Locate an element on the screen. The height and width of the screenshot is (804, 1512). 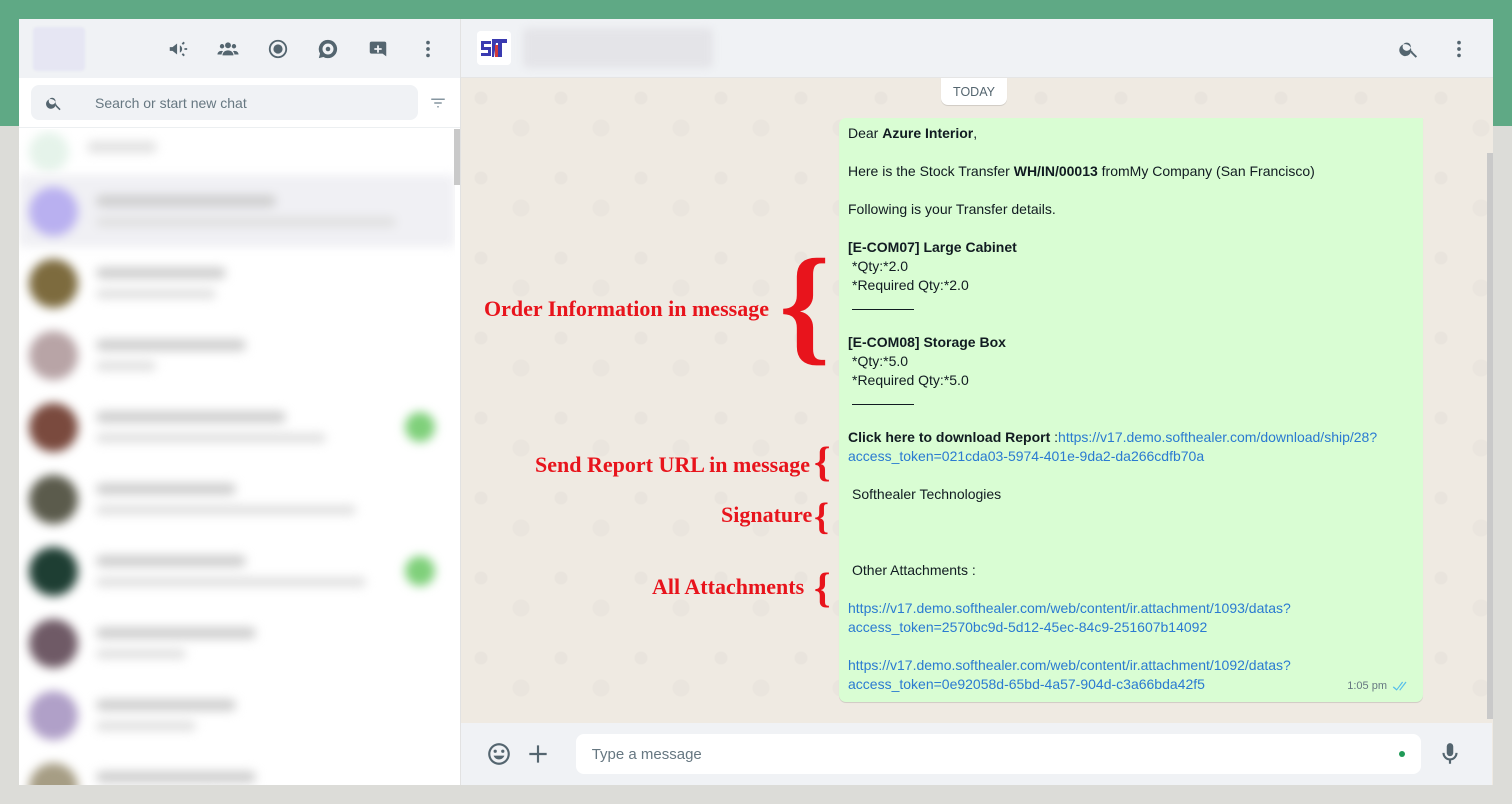
search-box is located at coordinates (225, 102).